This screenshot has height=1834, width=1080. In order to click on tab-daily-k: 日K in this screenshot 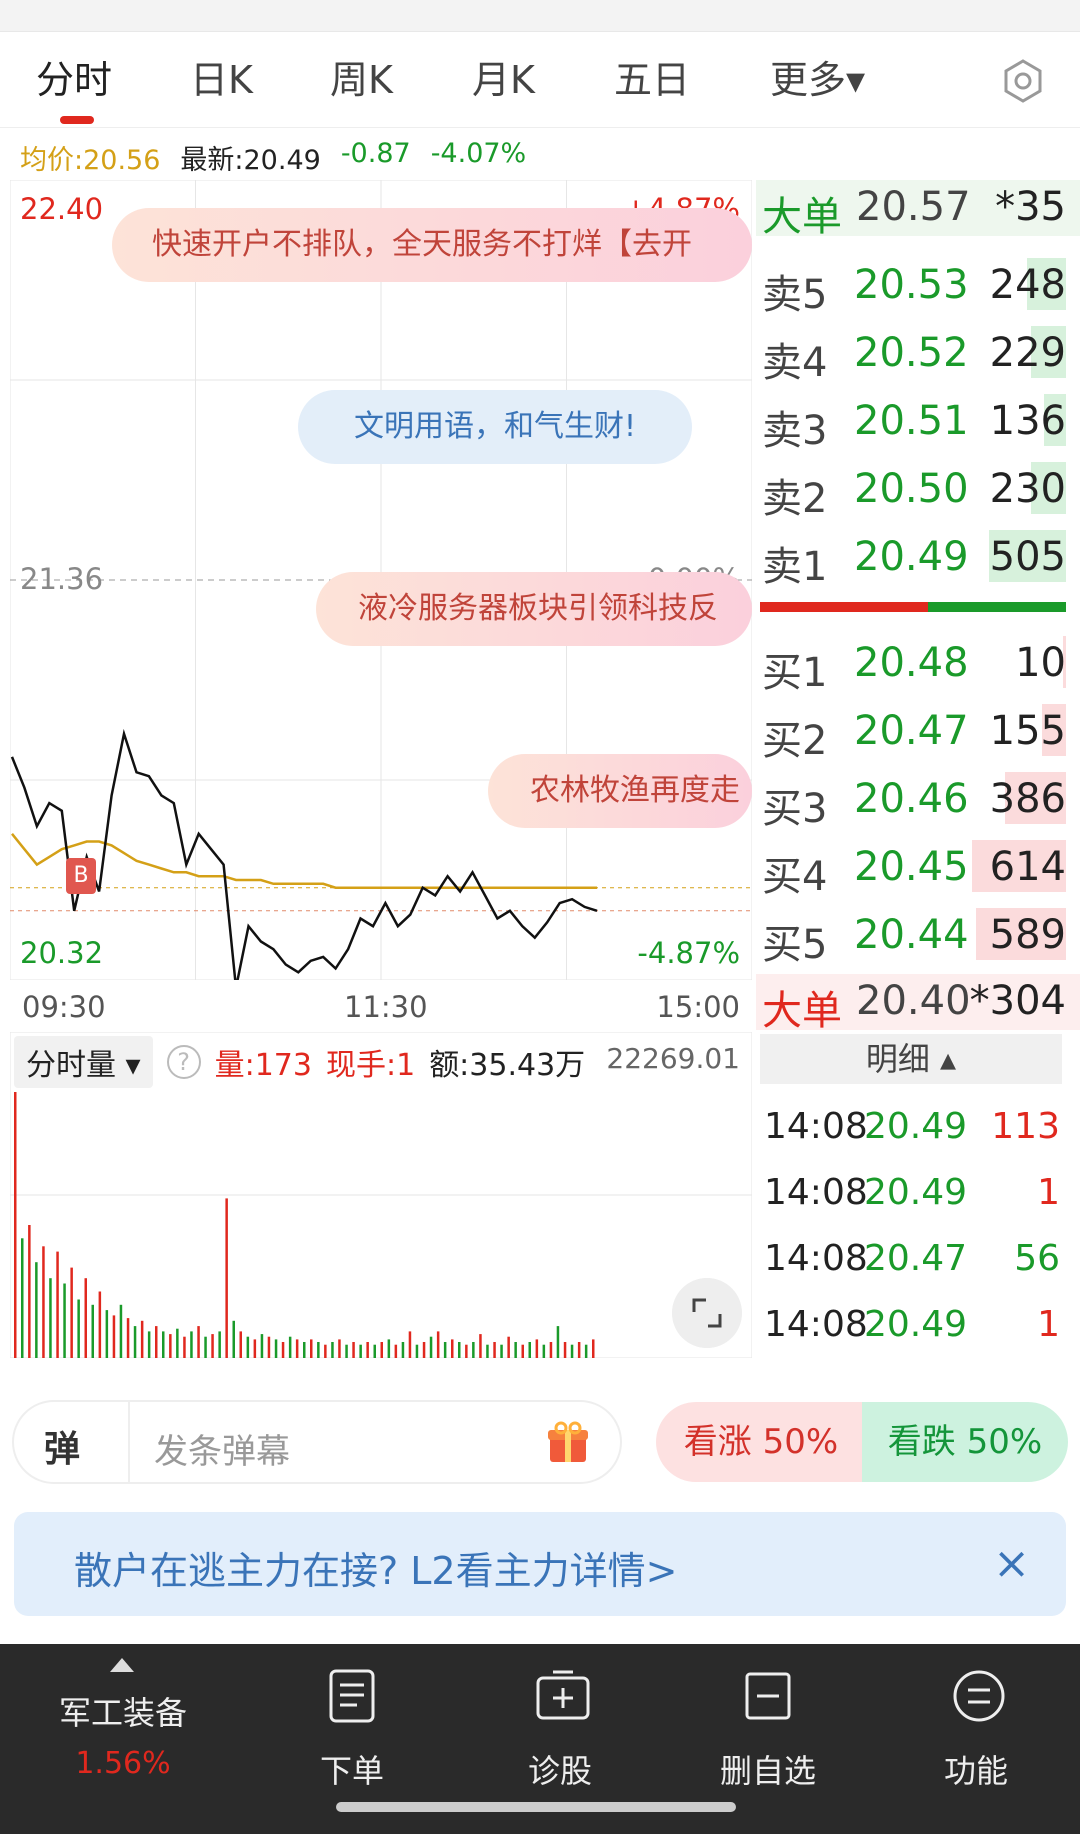, I will do `click(221, 80)`.